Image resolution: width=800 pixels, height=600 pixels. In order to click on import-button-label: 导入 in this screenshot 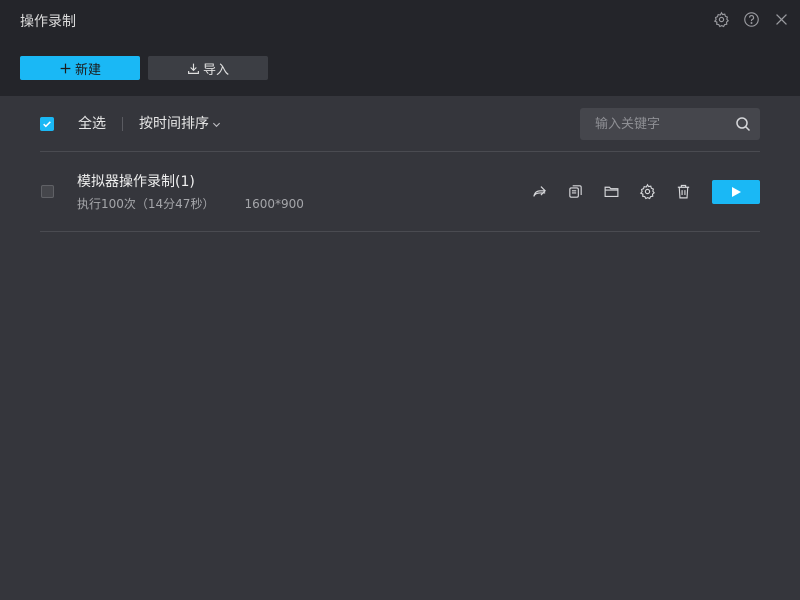, I will do `click(215, 70)`.